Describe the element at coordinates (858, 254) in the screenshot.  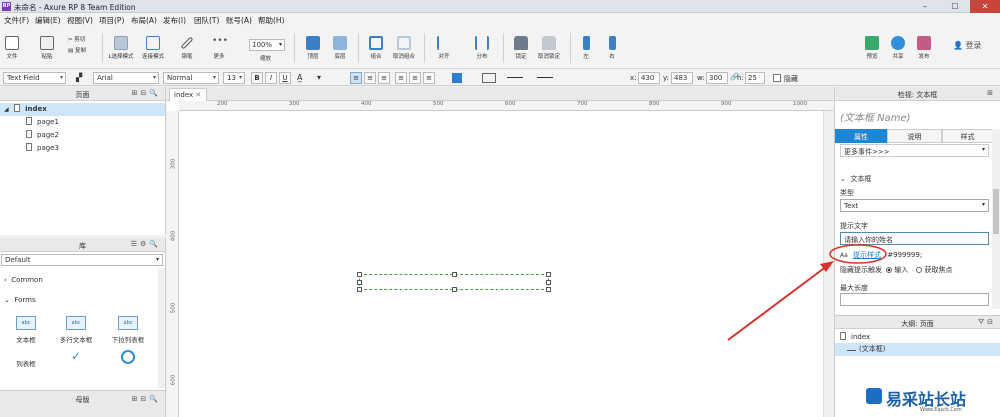
I see `annotation-ellipse` at that location.